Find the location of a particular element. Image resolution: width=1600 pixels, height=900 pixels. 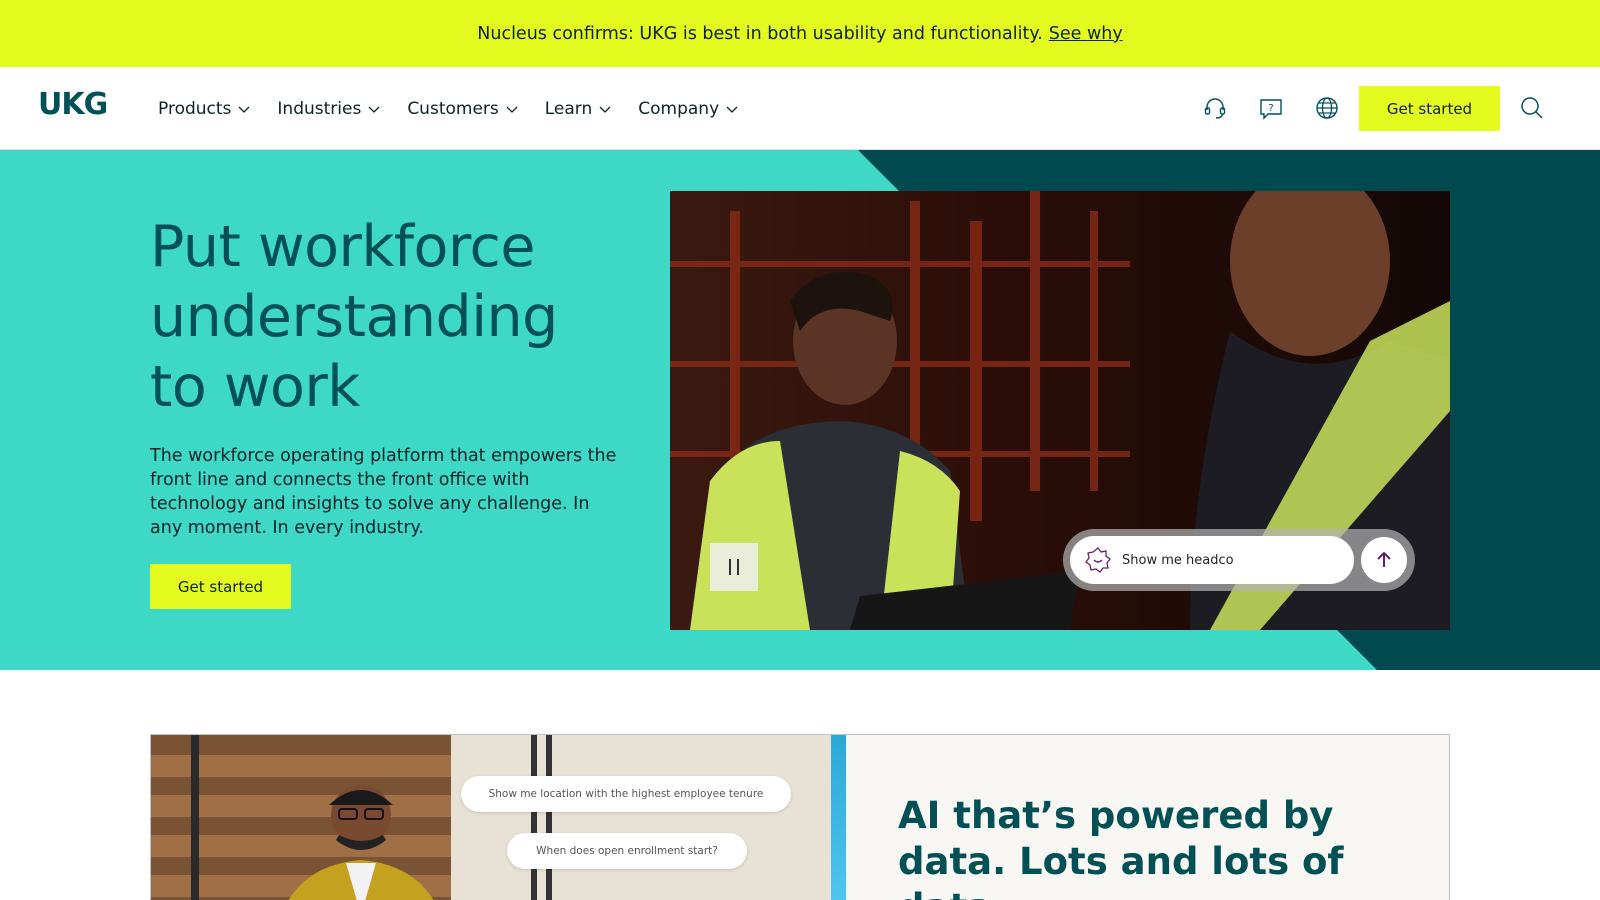

globe-icon is located at coordinates (1327, 108).